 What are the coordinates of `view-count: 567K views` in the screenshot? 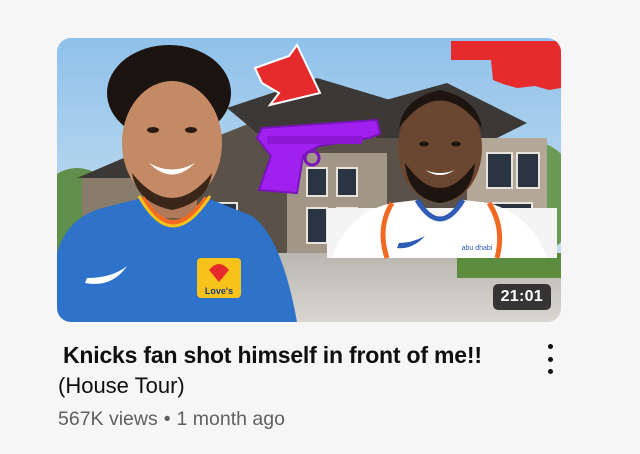 It's located at (108, 419).